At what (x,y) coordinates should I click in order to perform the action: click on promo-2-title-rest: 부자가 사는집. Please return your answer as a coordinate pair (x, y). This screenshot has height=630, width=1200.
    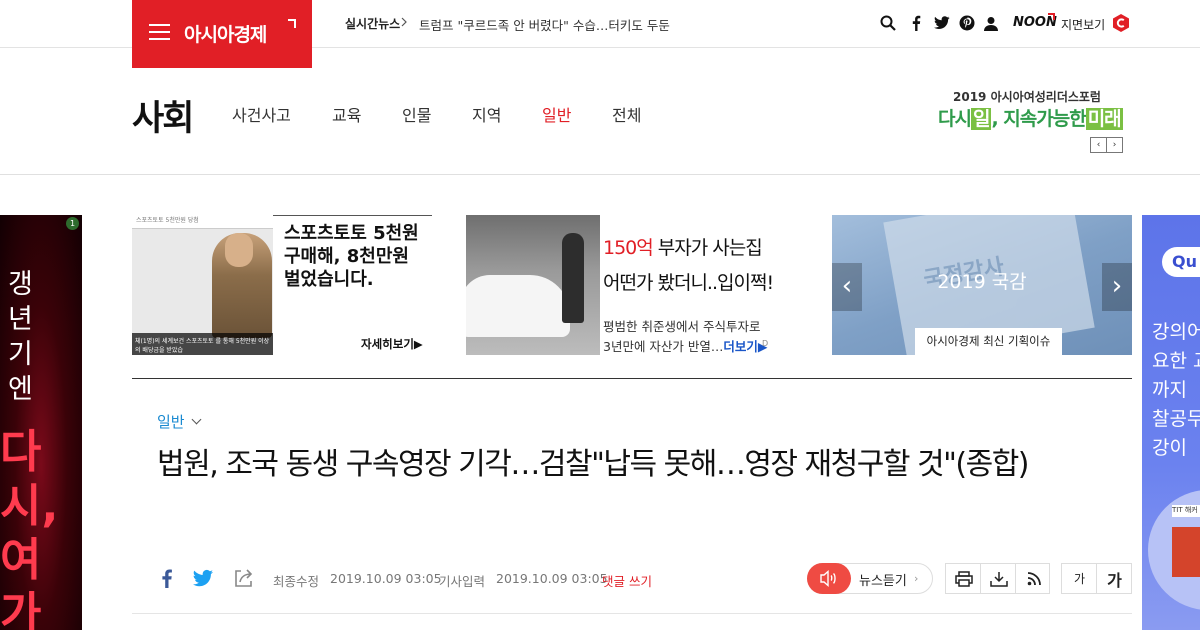
    Looking at the image, I should click on (707, 248).